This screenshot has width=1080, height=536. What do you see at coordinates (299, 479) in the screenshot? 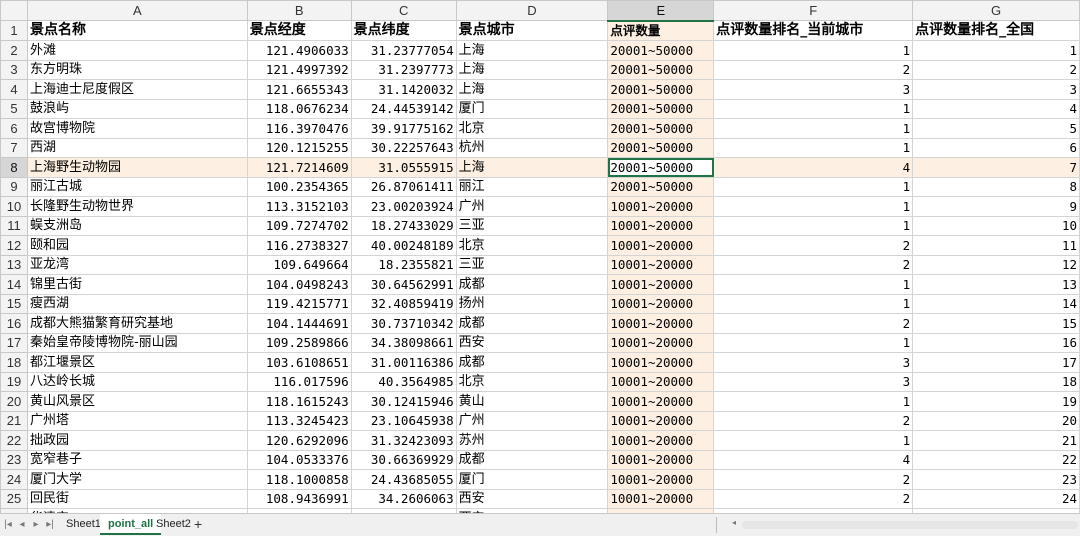
I see `cell-longitude: 118.1000858` at bounding box center [299, 479].